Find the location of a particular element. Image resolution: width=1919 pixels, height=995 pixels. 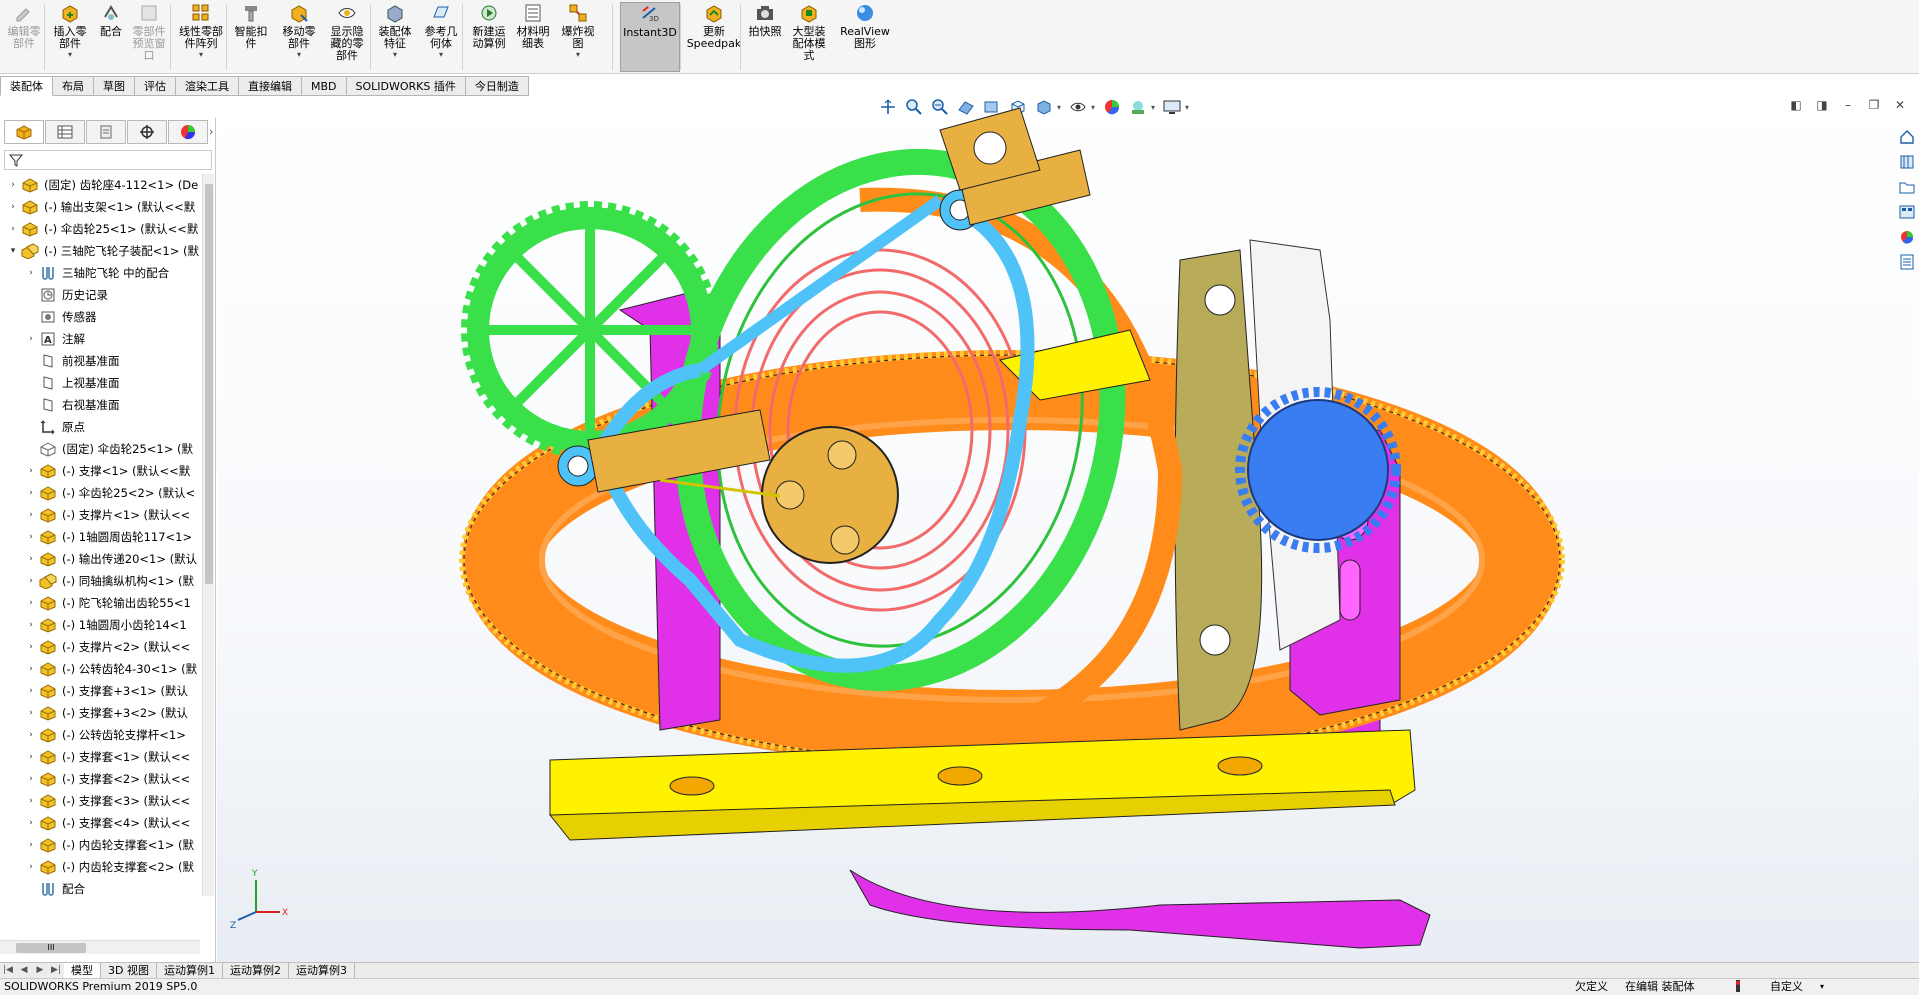

display-manager-tab-icon is located at coordinates (188, 132).